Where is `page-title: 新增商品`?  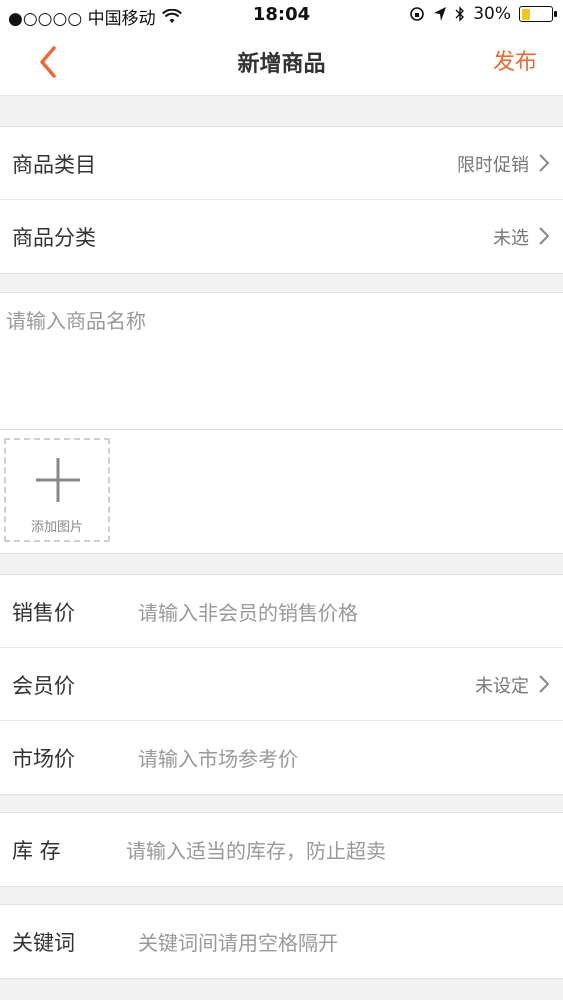
page-title: 新增商品 is located at coordinates (281, 64).